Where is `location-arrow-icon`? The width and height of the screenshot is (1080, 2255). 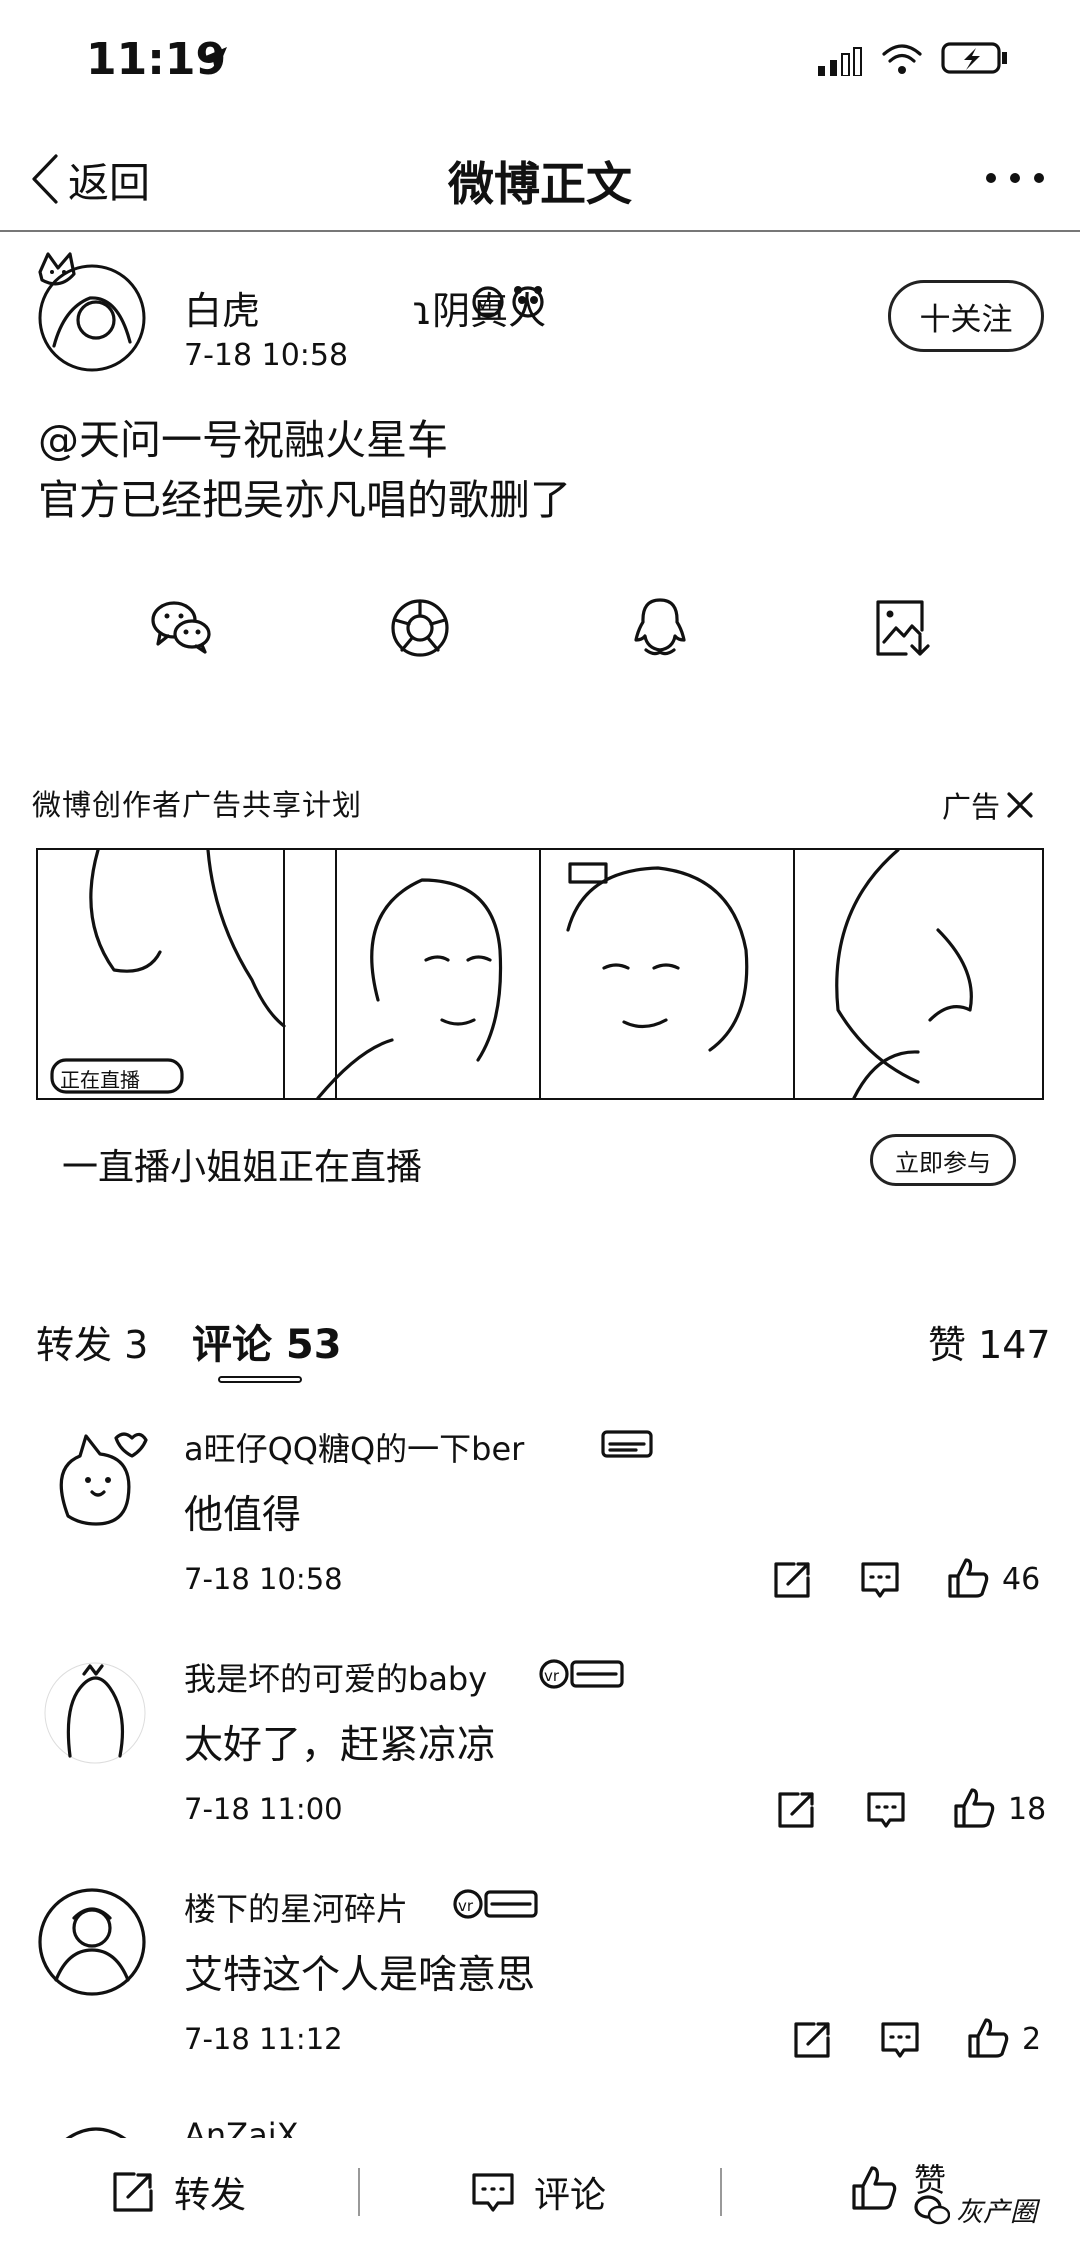
location-arrow-icon is located at coordinates (214, 60).